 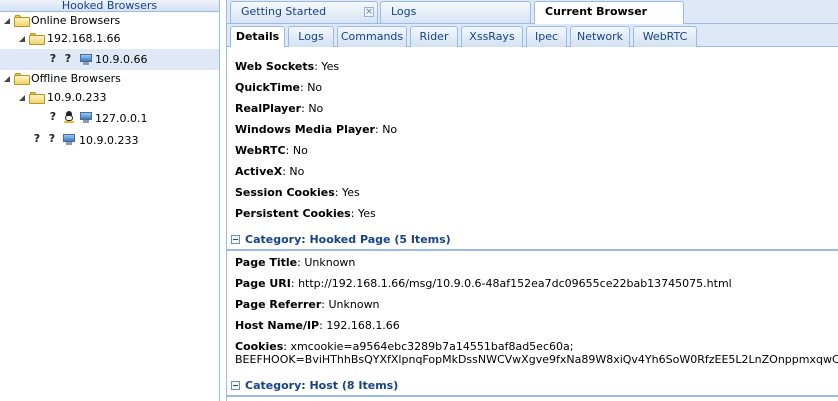 I want to click on detail-key: Page URI, so click(x=263, y=283).